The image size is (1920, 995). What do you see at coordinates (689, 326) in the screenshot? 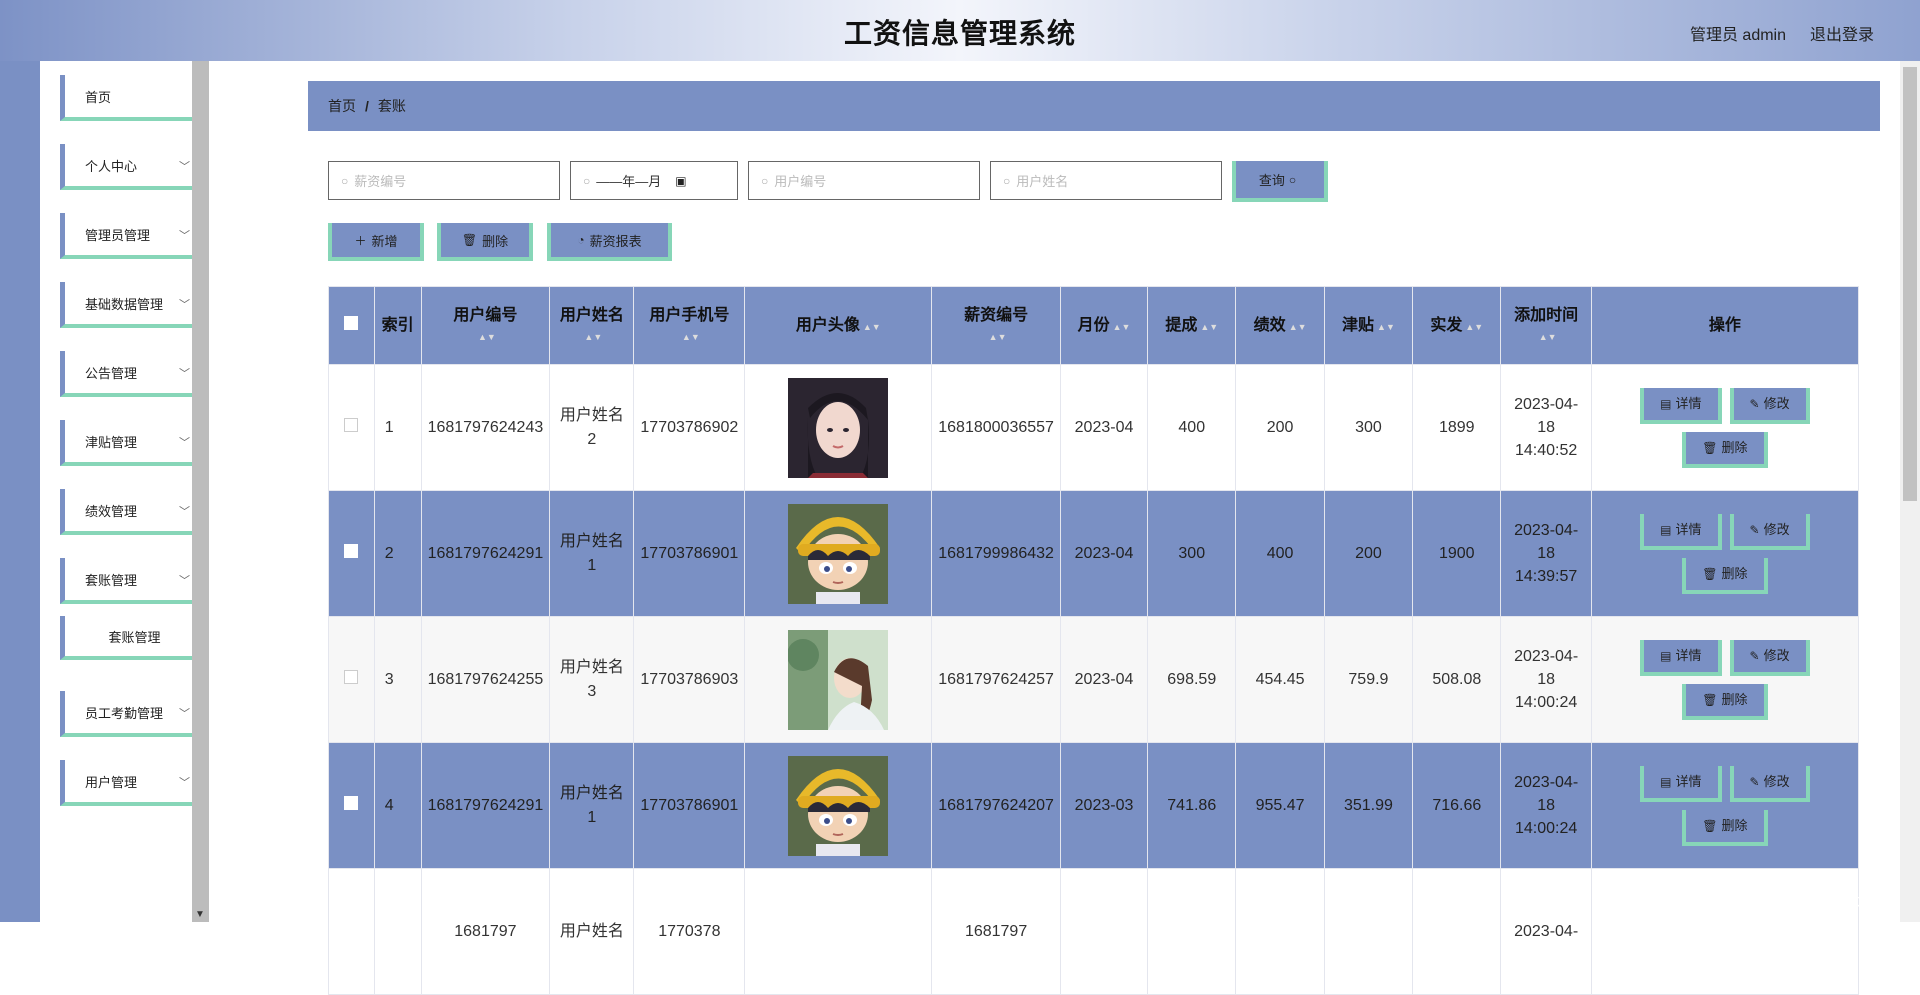
I see `header-phone: 用户手机号 ▲▼` at bounding box center [689, 326].